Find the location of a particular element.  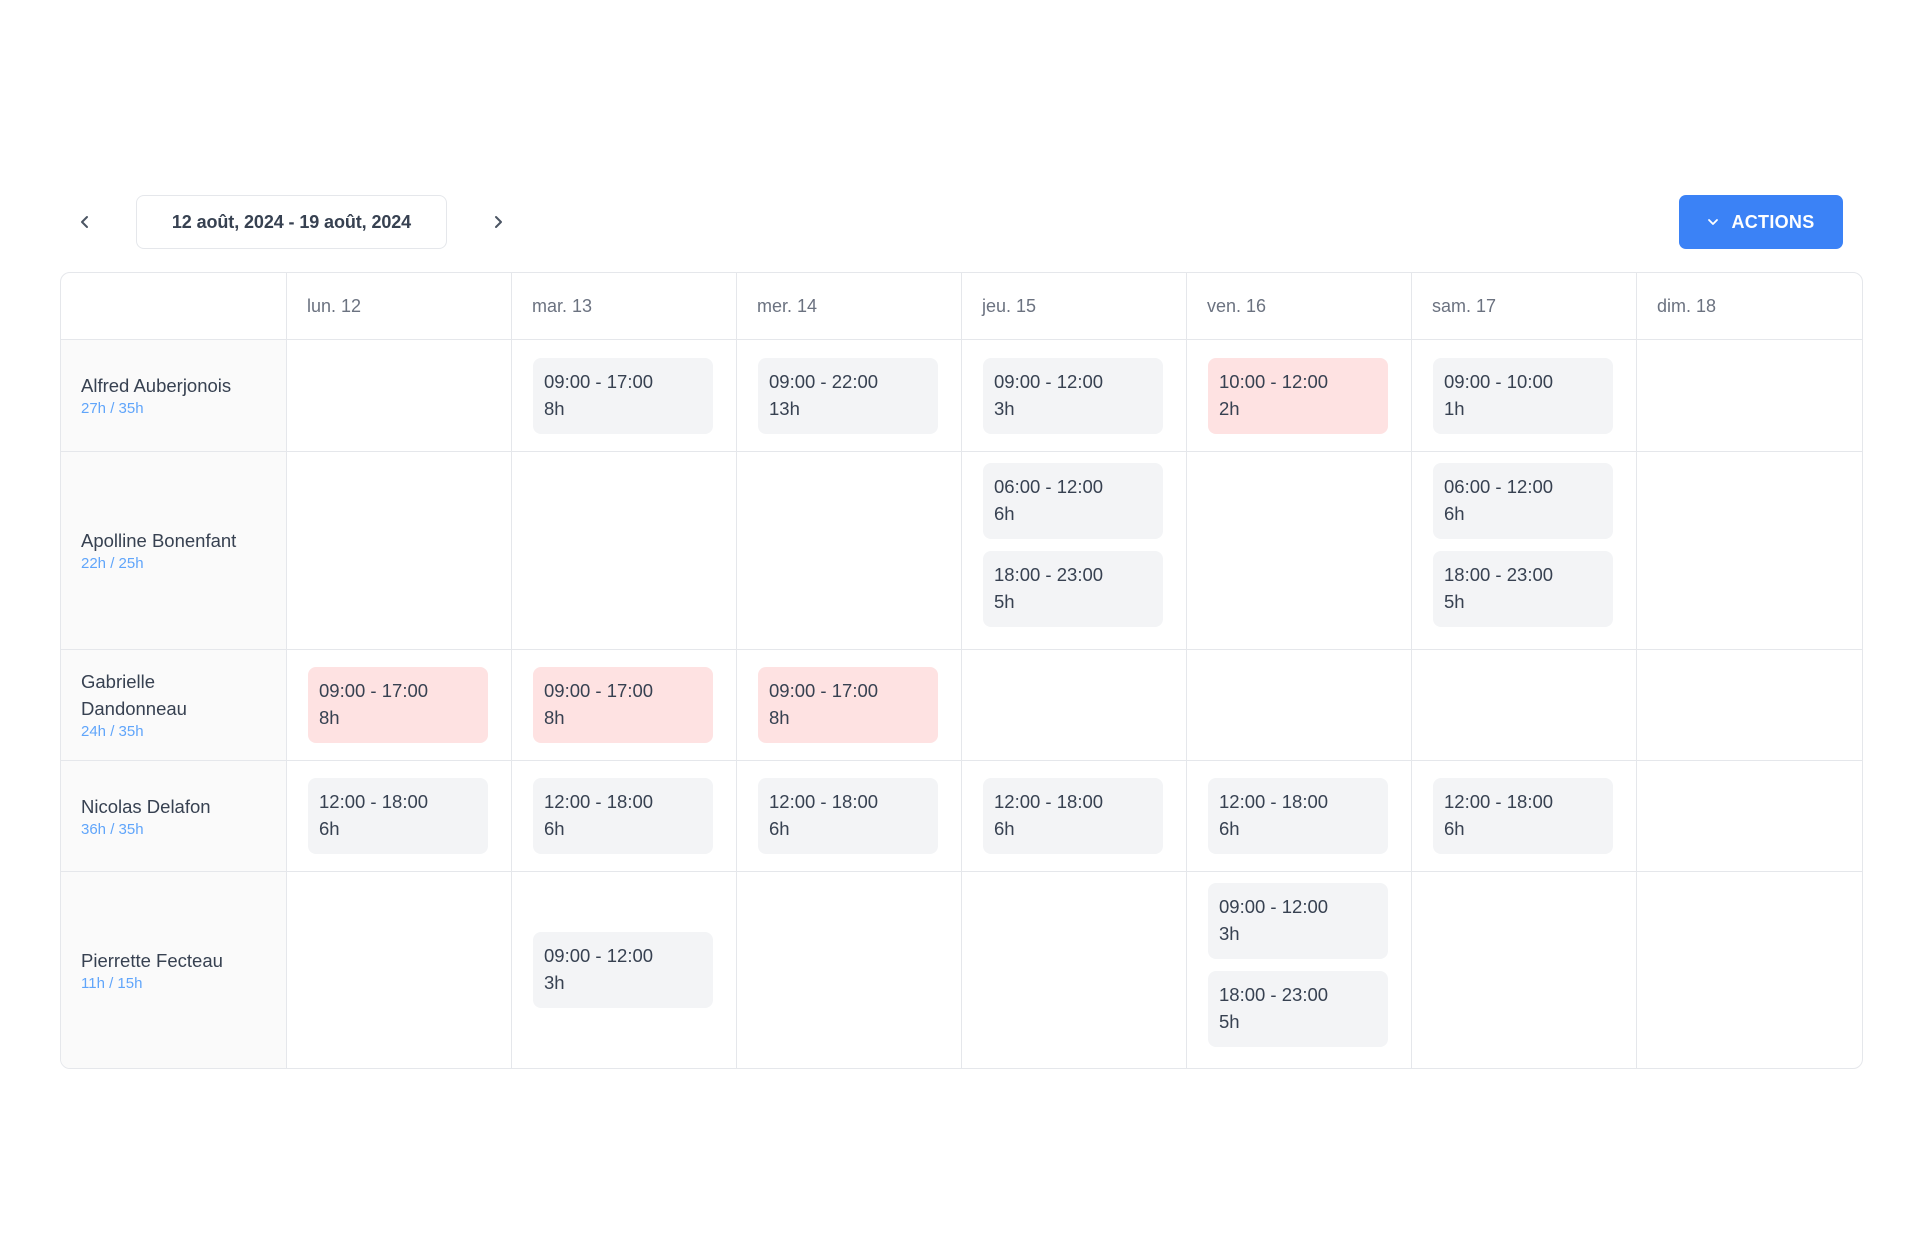

day-cell: 09:00 - 22:00 13h is located at coordinates (849, 395).